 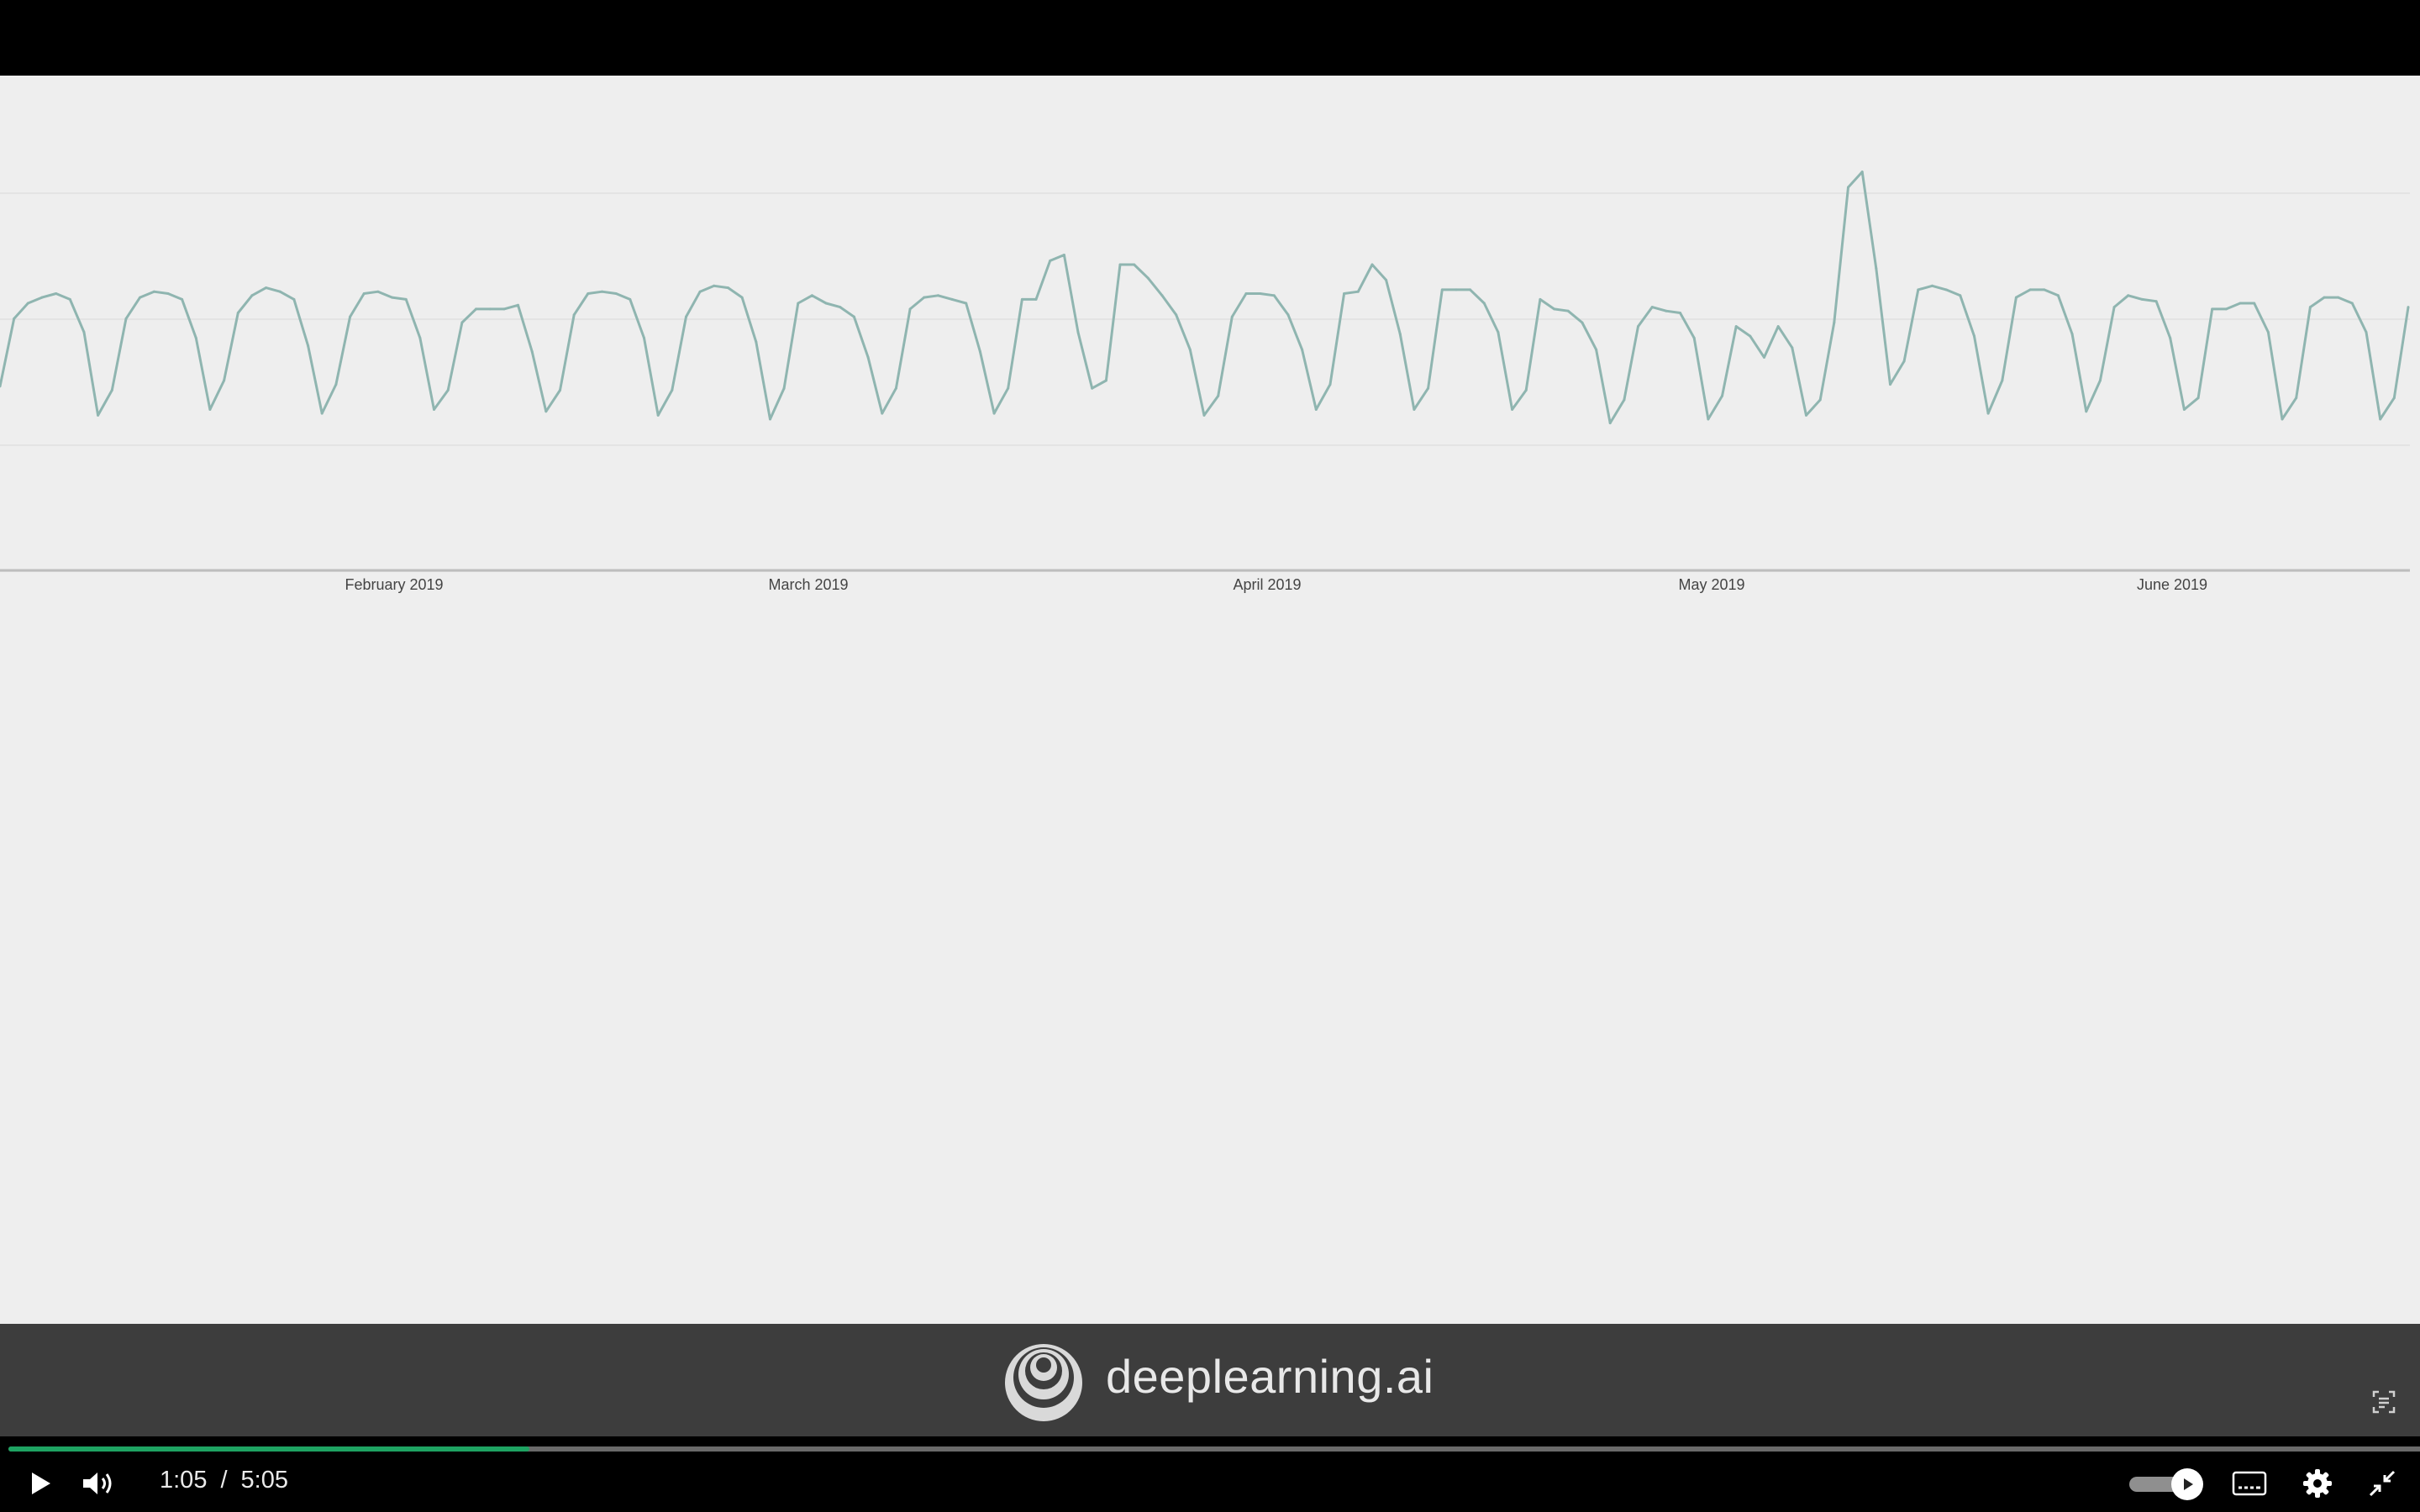 What do you see at coordinates (394, 584) in the screenshot?
I see `x-tick-label: February 2019` at bounding box center [394, 584].